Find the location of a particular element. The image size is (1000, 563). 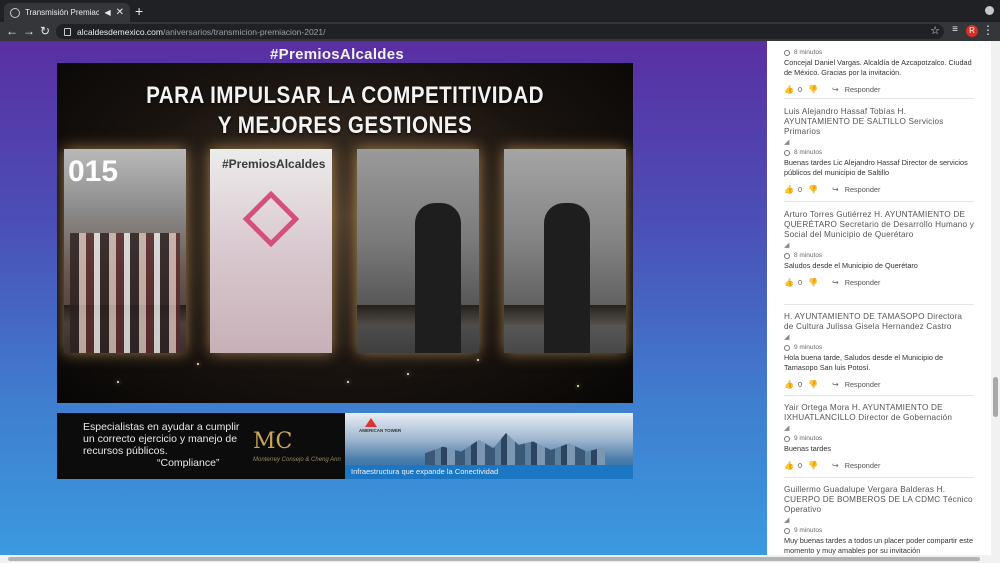

forward-arrow-icon: → is located at coordinates (29, 31).